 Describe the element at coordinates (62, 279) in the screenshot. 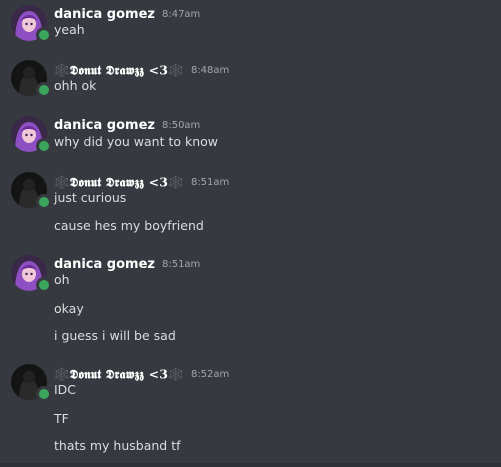

I see `message-text: oh` at that location.